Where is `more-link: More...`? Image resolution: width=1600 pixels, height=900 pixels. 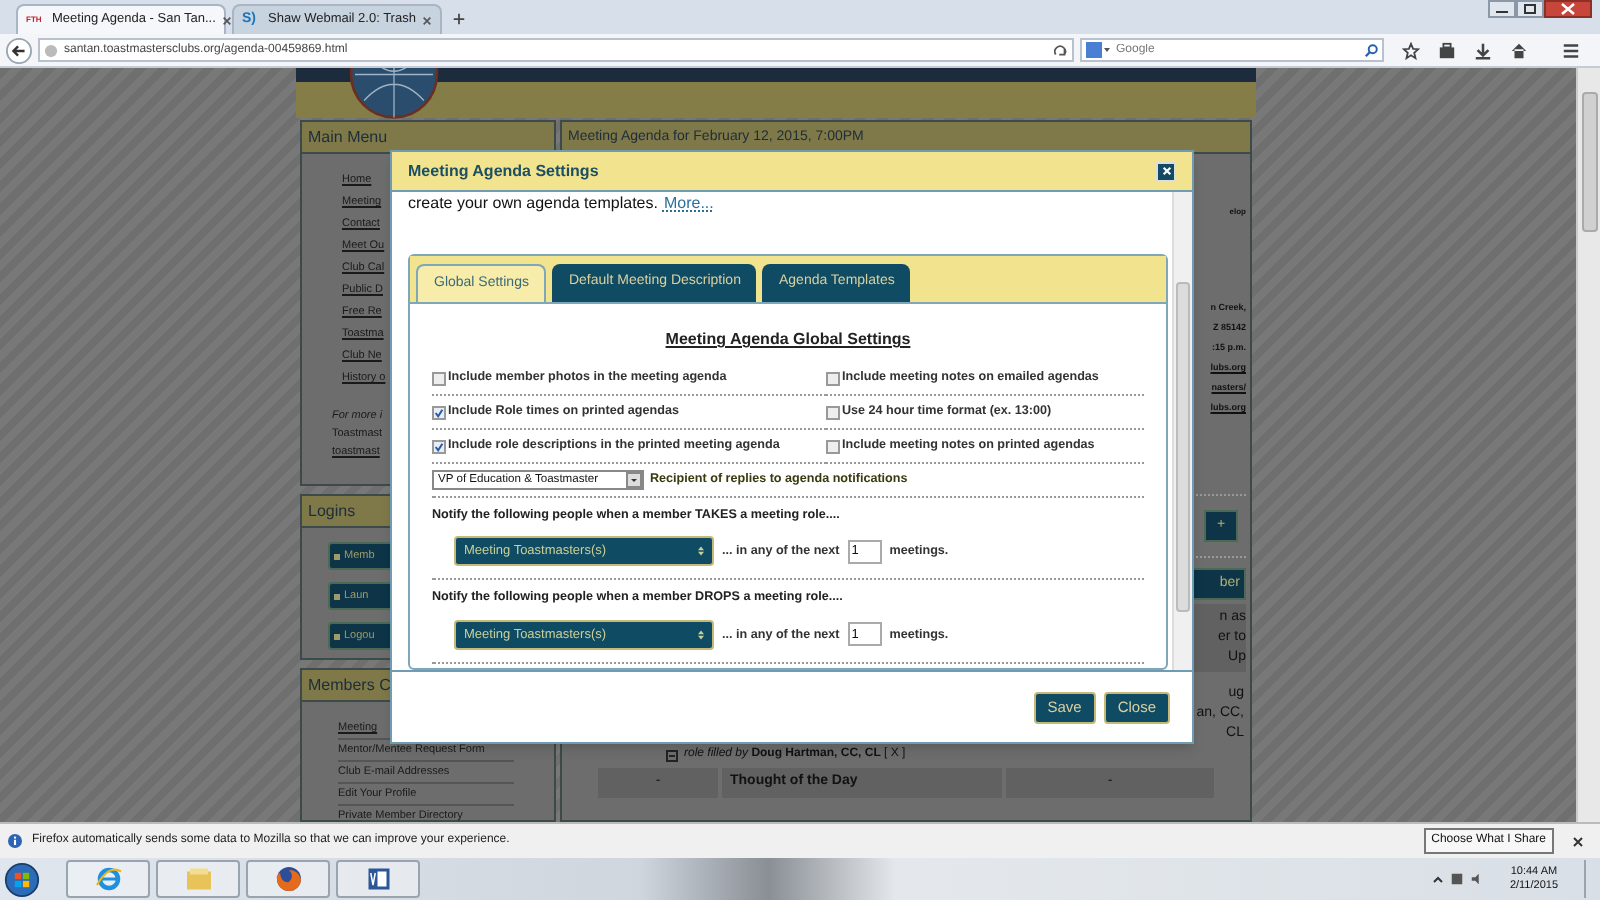 more-link: More... is located at coordinates (688, 204).